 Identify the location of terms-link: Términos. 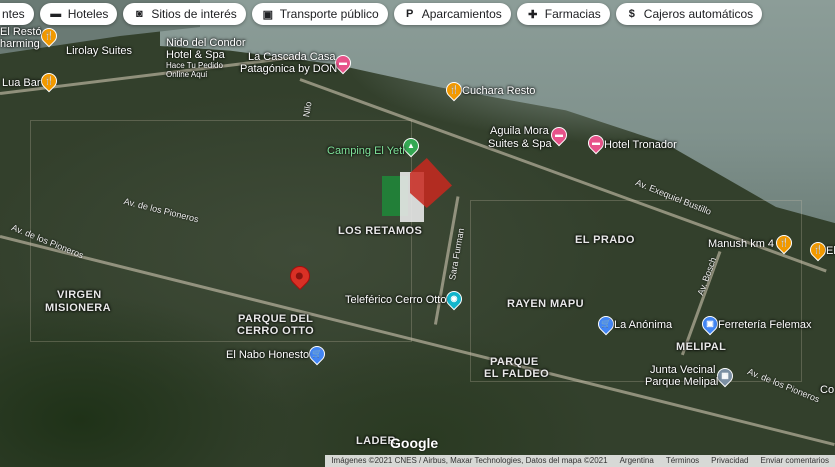
(682, 461).